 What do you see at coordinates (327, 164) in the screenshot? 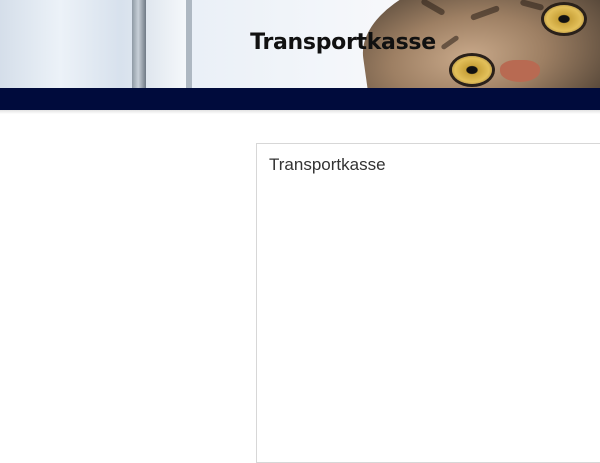
I see `content-box-title: Transportkasse` at bounding box center [327, 164].